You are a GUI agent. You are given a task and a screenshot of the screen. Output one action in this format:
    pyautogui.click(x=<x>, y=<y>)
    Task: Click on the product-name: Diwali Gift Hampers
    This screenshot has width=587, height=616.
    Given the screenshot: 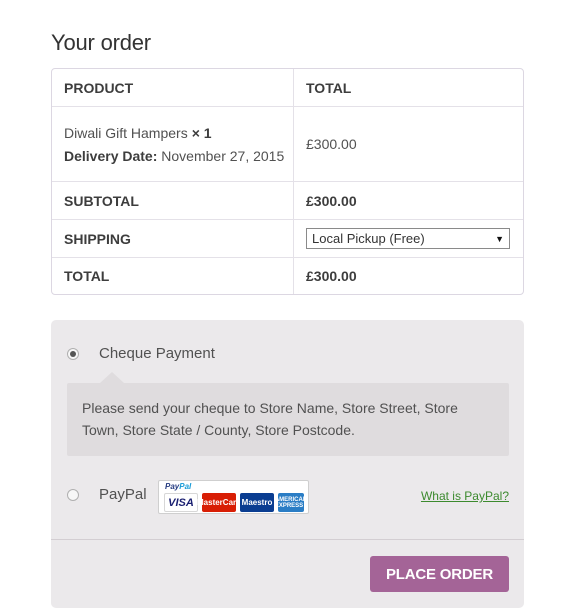 What is the action you would take?
    pyautogui.click(x=126, y=132)
    